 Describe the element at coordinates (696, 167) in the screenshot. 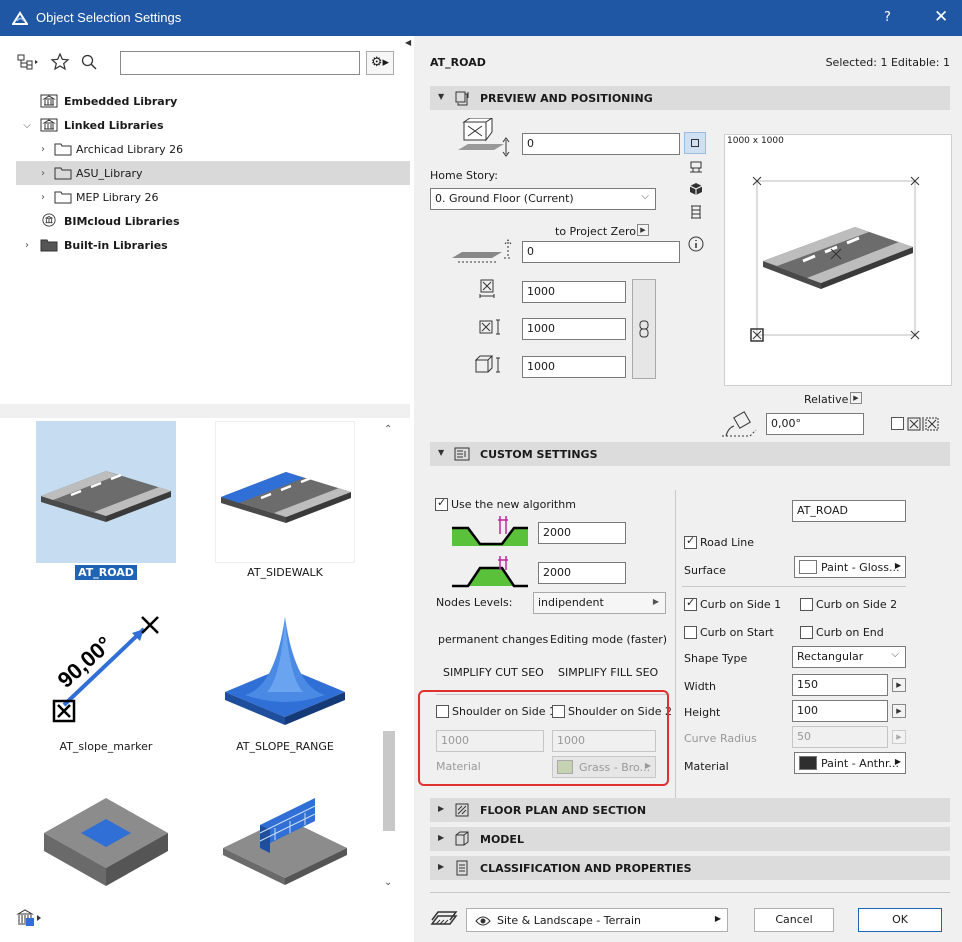

I see `preview-section-icon` at that location.